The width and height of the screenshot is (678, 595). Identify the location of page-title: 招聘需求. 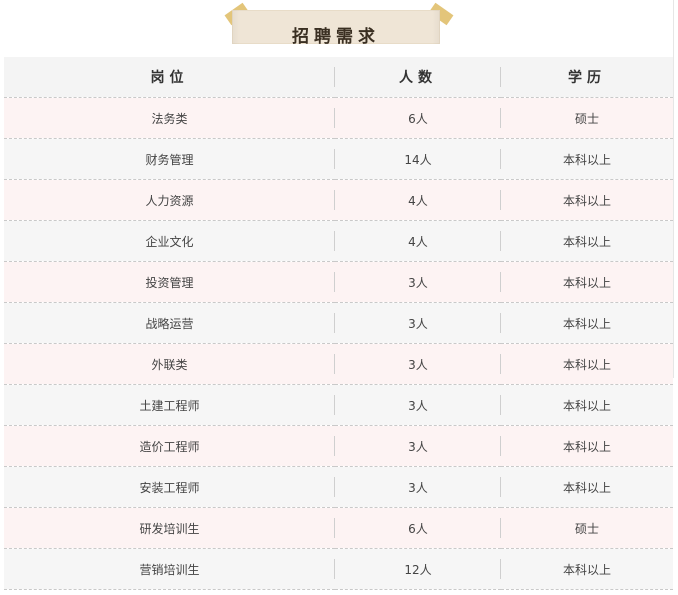
(336, 37).